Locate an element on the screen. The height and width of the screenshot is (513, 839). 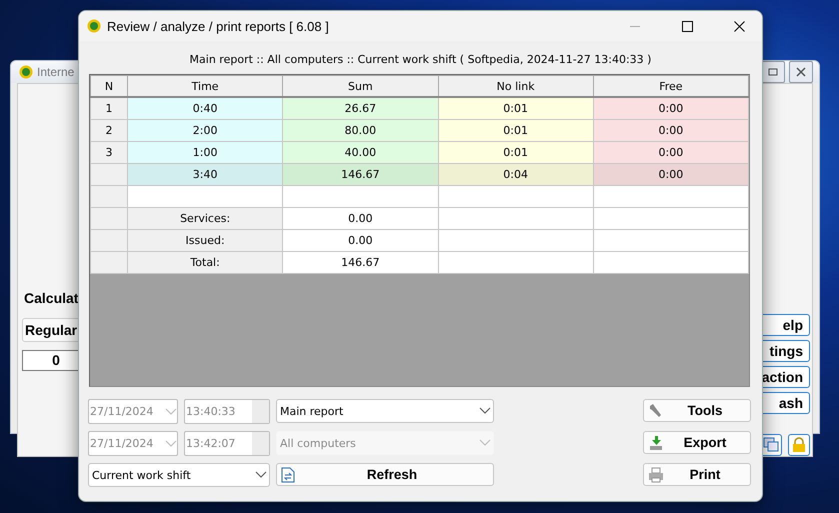
report-header: Main report :: All computers :: Current work shift ( Softpedia, 2024-11-27 13:40:33 ) is located at coordinates (420, 60).